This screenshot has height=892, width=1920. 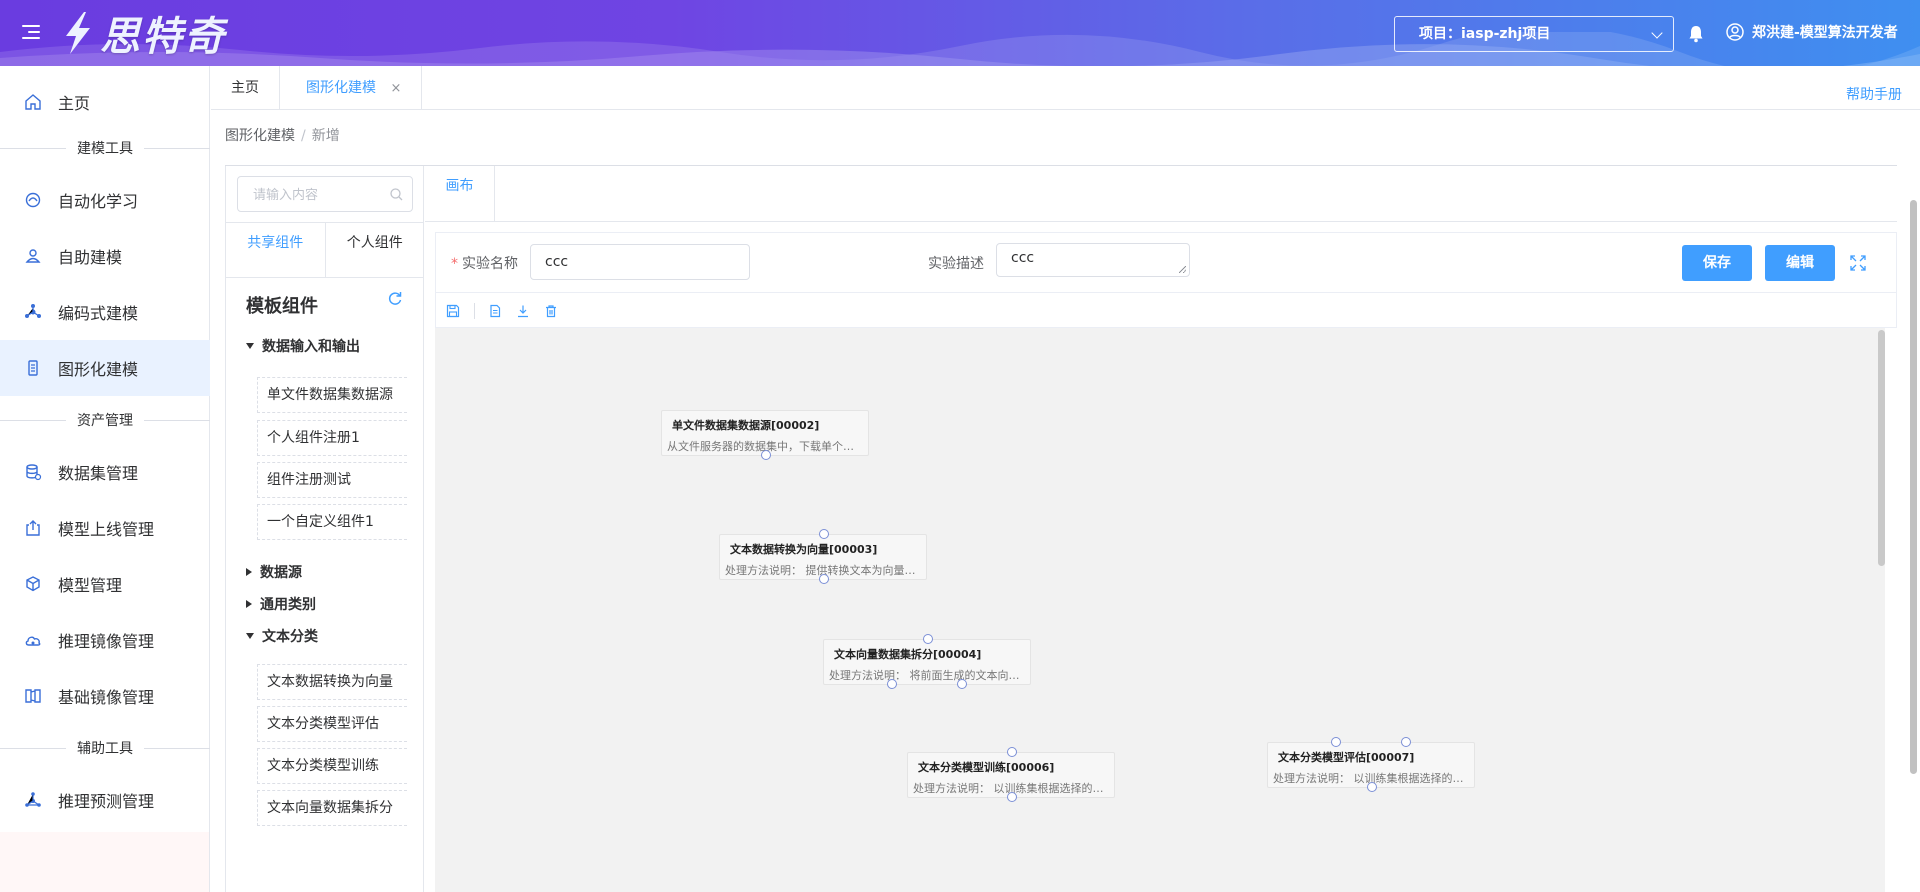 What do you see at coordinates (33, 256) in the screenshot?
I see `self-modeling-icon` at bounding box center [33, 256].